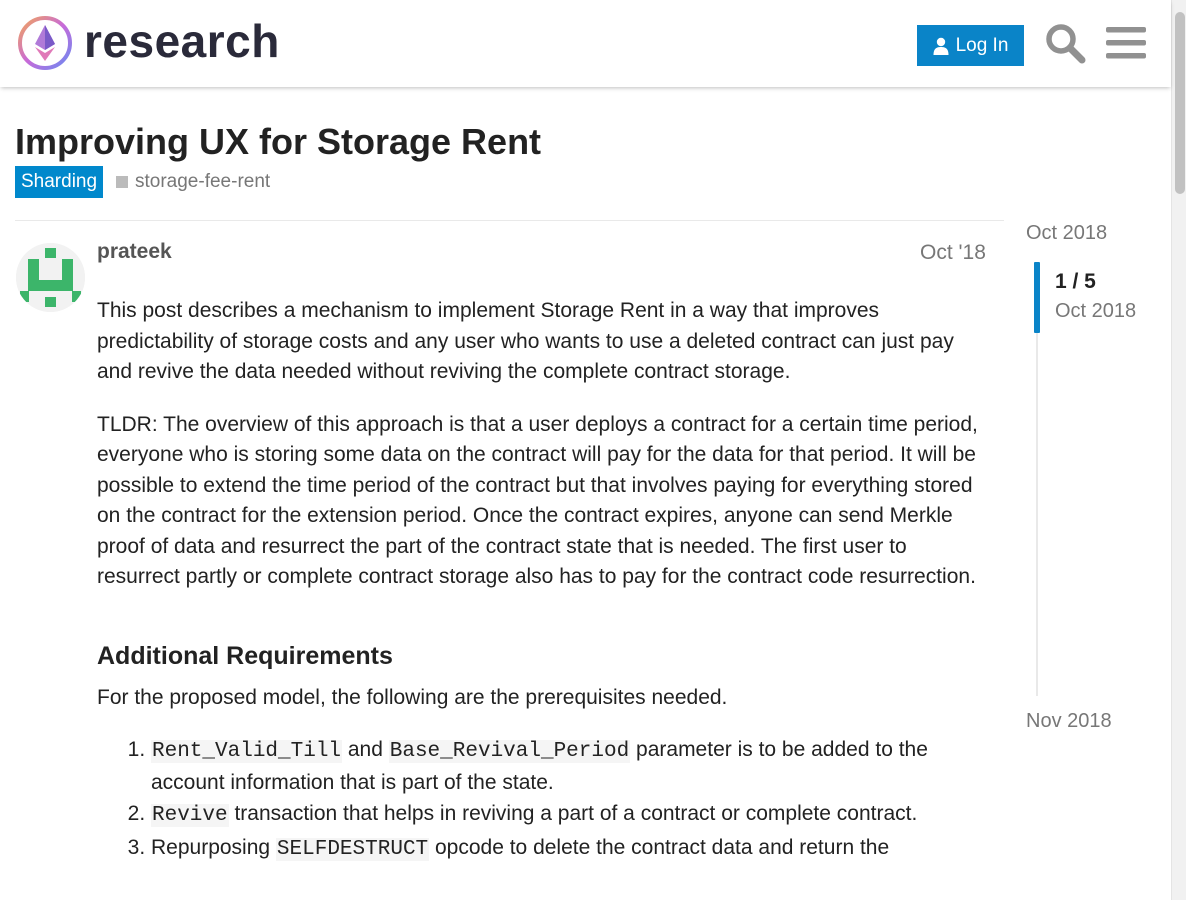 Image resolution: width=1186 pixels, height=900 pixels. Describe the element at coordinates (278, 142) in the screenshot. I see `topic-title: Improving UX for Storage Rent` at that location.